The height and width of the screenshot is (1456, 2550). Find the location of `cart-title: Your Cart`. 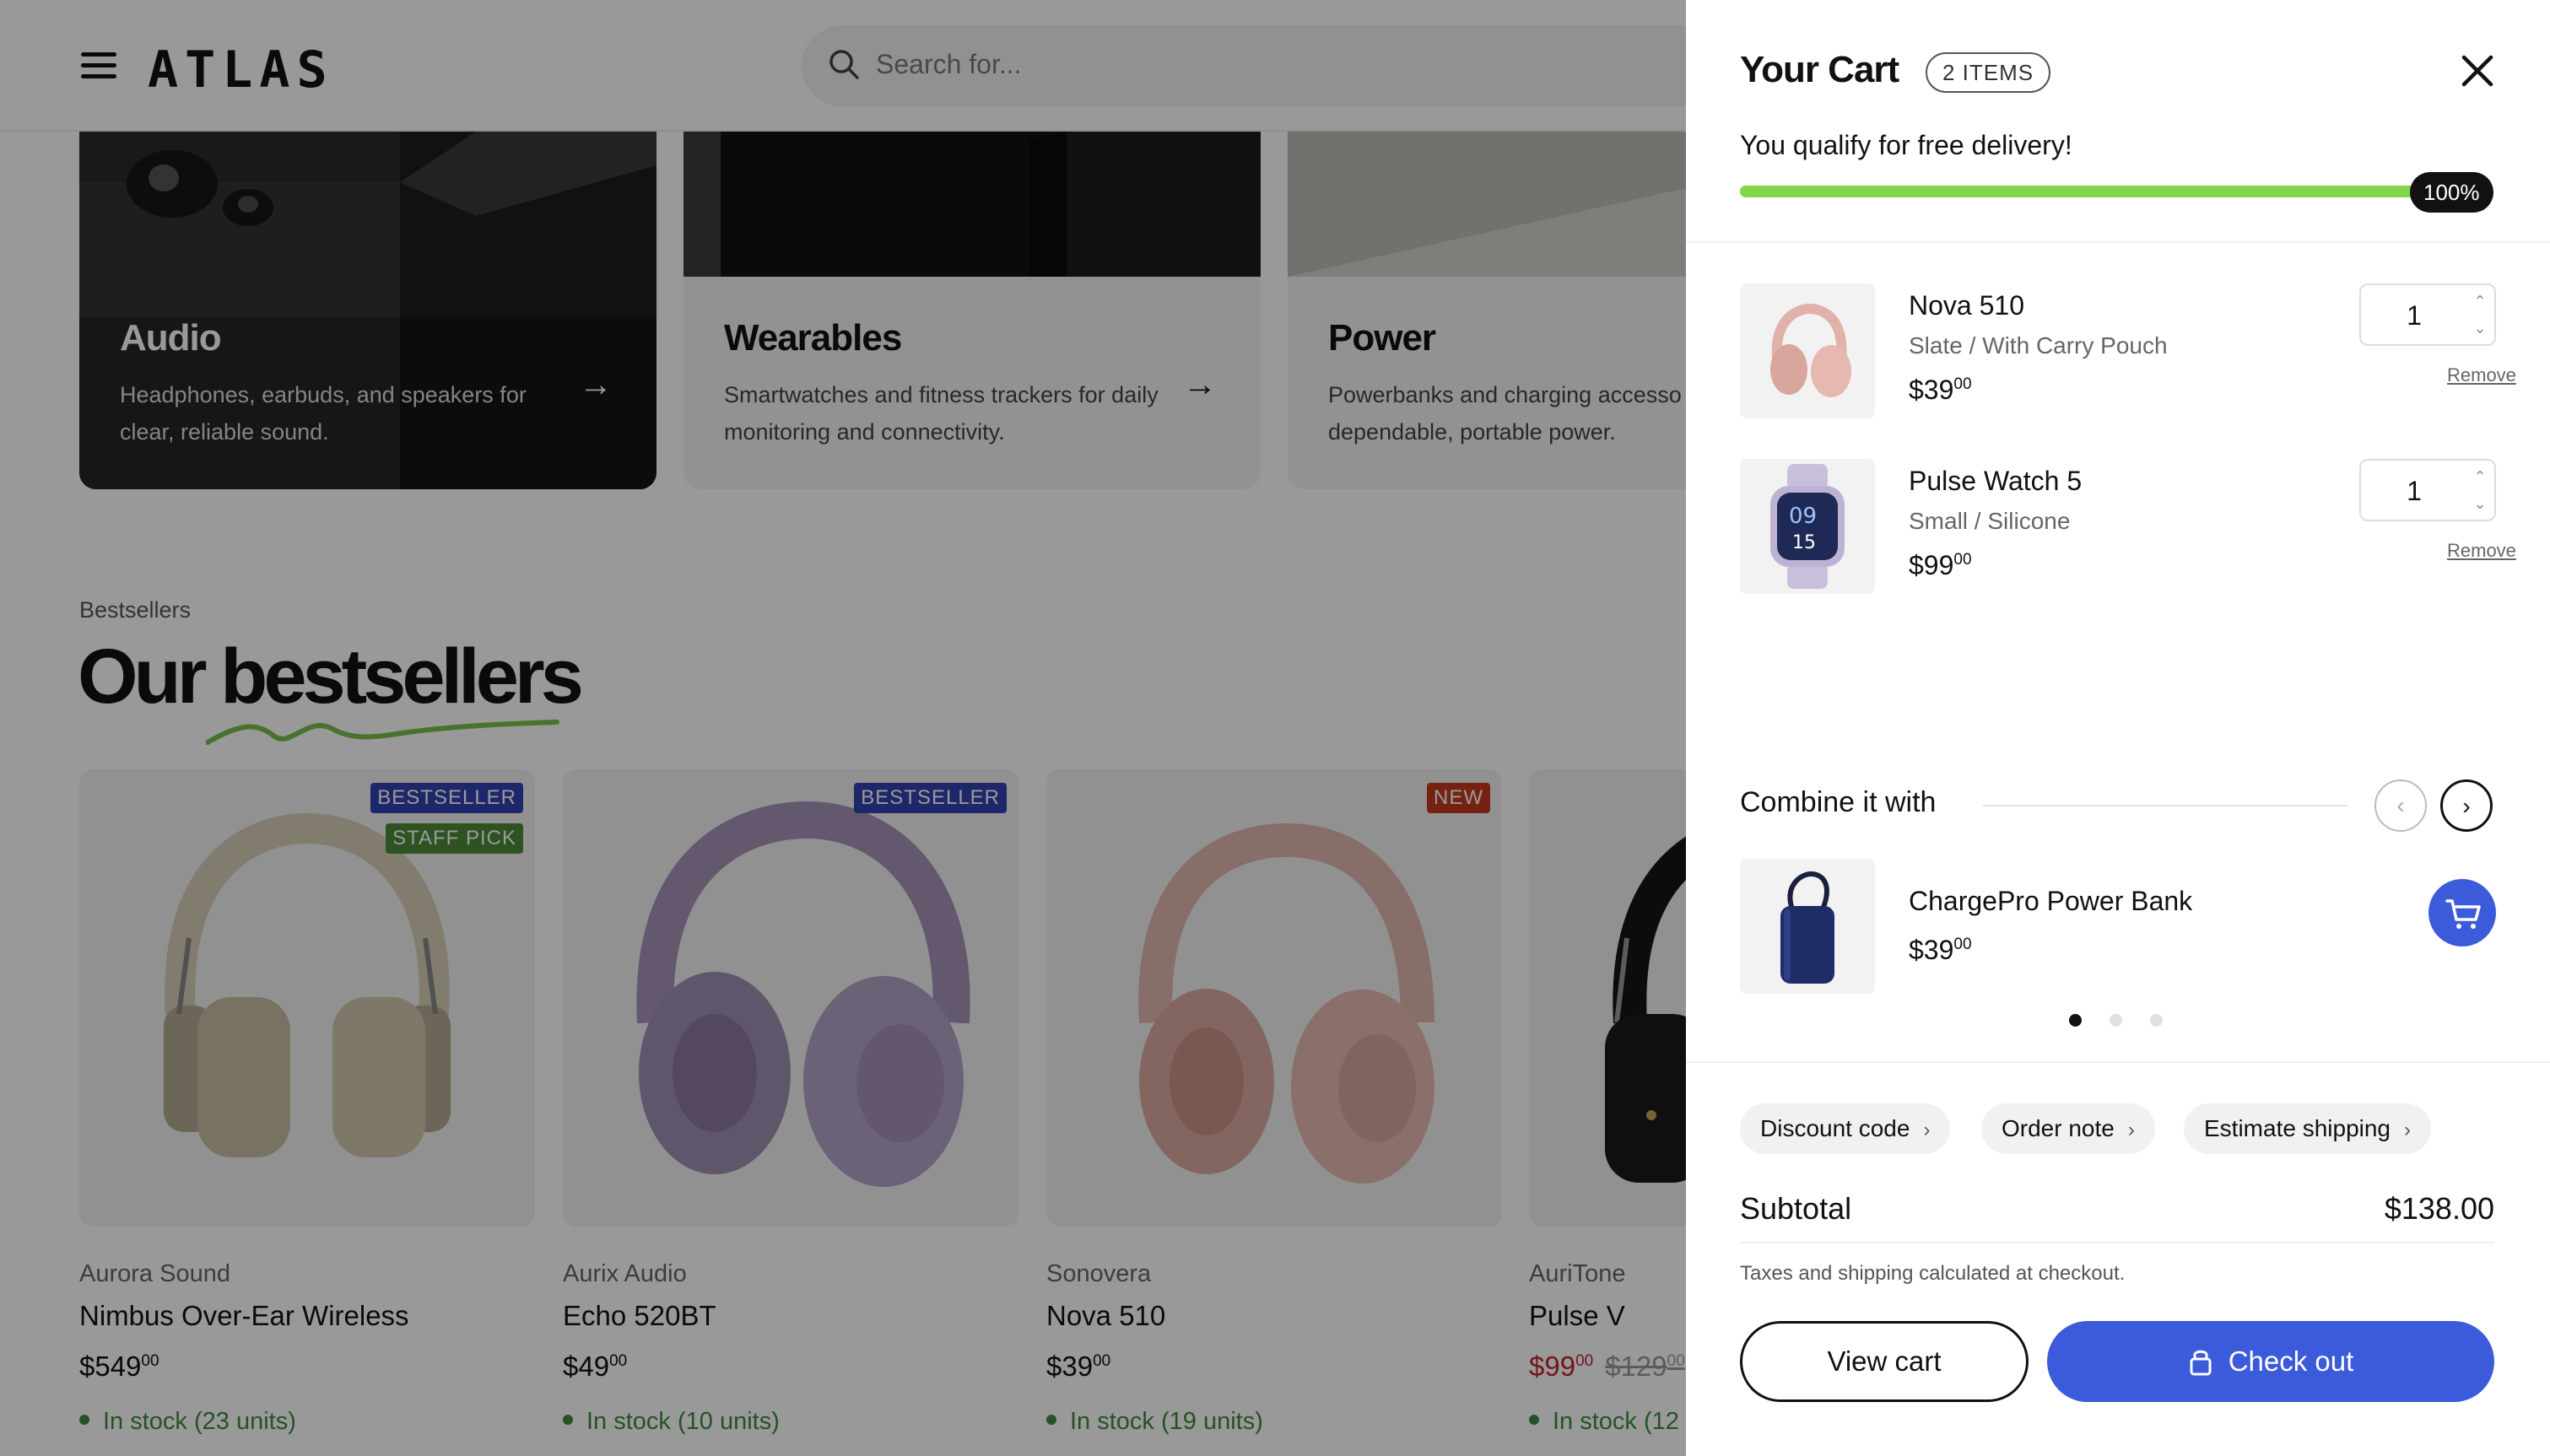

cart-title: Your Cart is located at coordinates (1819, 69).